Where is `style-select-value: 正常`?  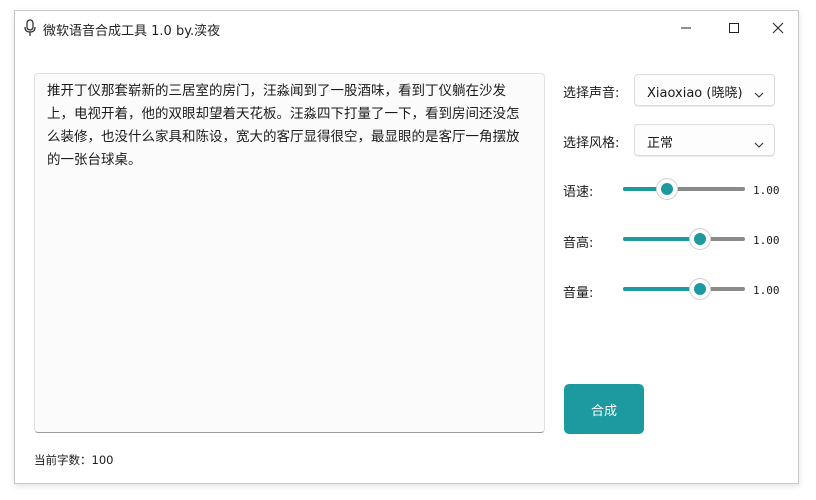
style-select-value: 正常 is located at coordinates (660, 143).